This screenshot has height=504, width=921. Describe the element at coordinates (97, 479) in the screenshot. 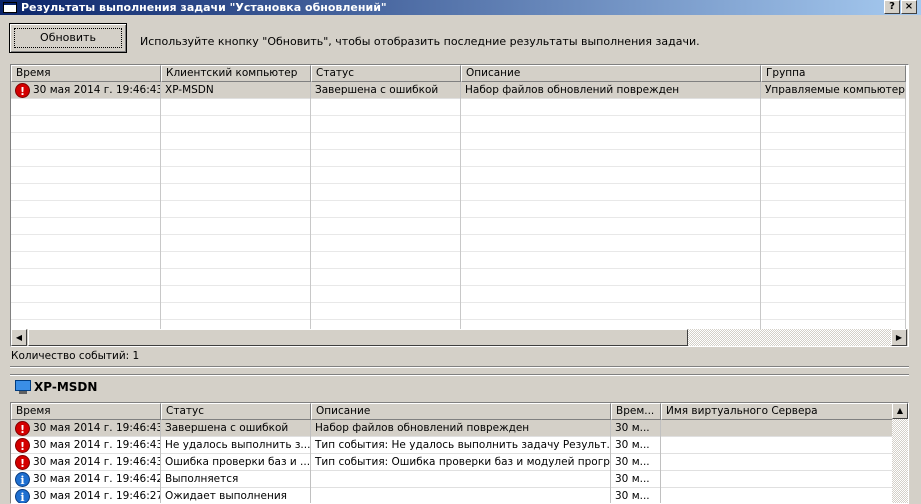

I see `cell-text: 30 мая 2014 г. 19:46:42` at that location.